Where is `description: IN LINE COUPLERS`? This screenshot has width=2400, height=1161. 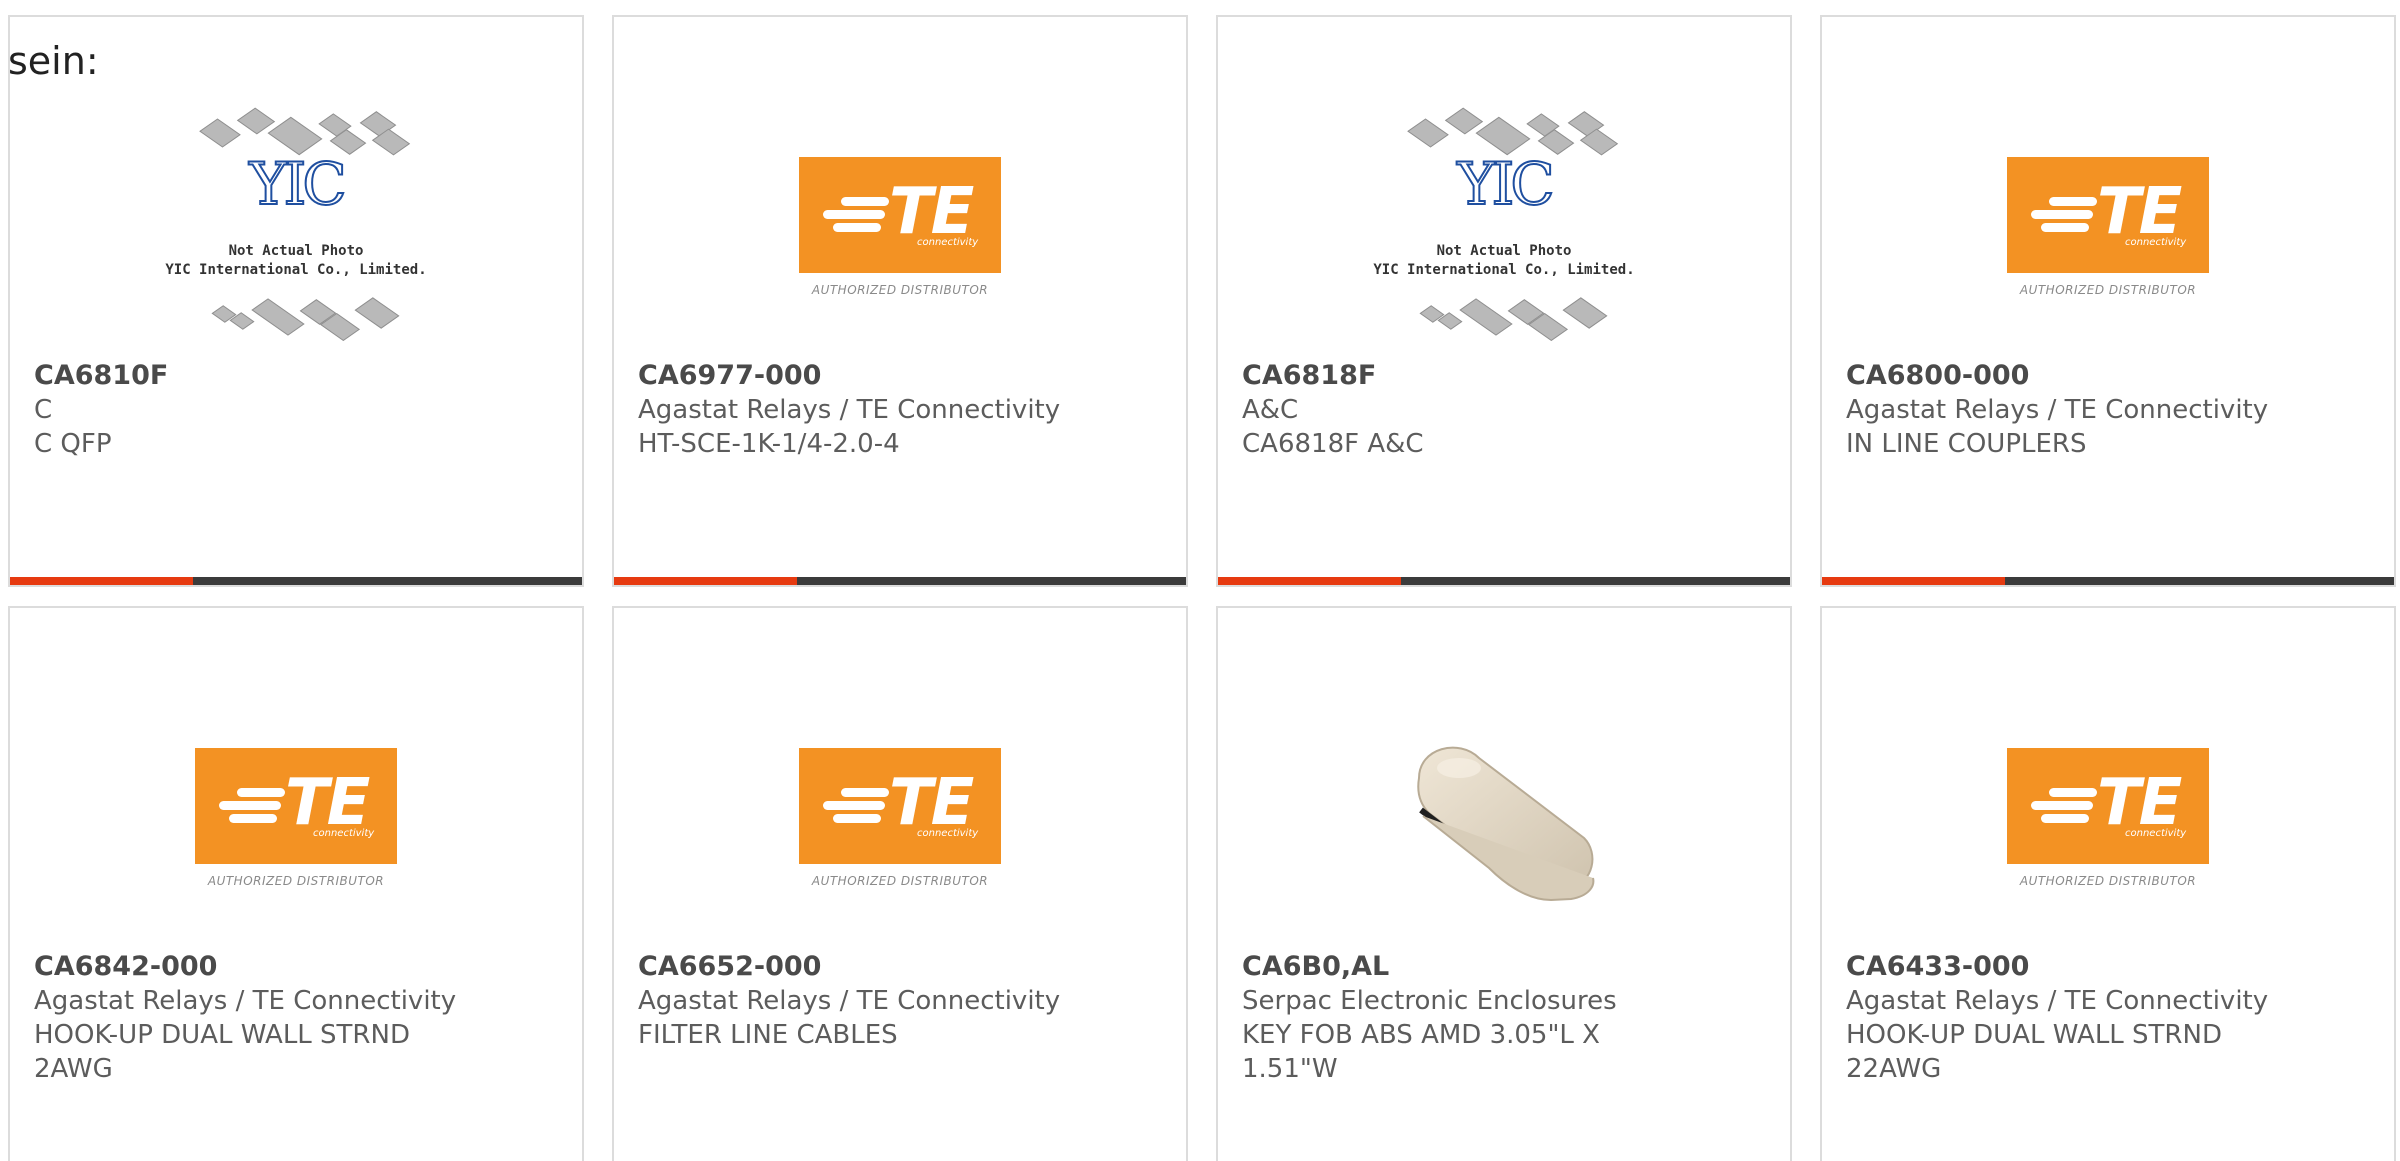 description: IN LINE COUPLERS is located at coordinates (1966, 444).